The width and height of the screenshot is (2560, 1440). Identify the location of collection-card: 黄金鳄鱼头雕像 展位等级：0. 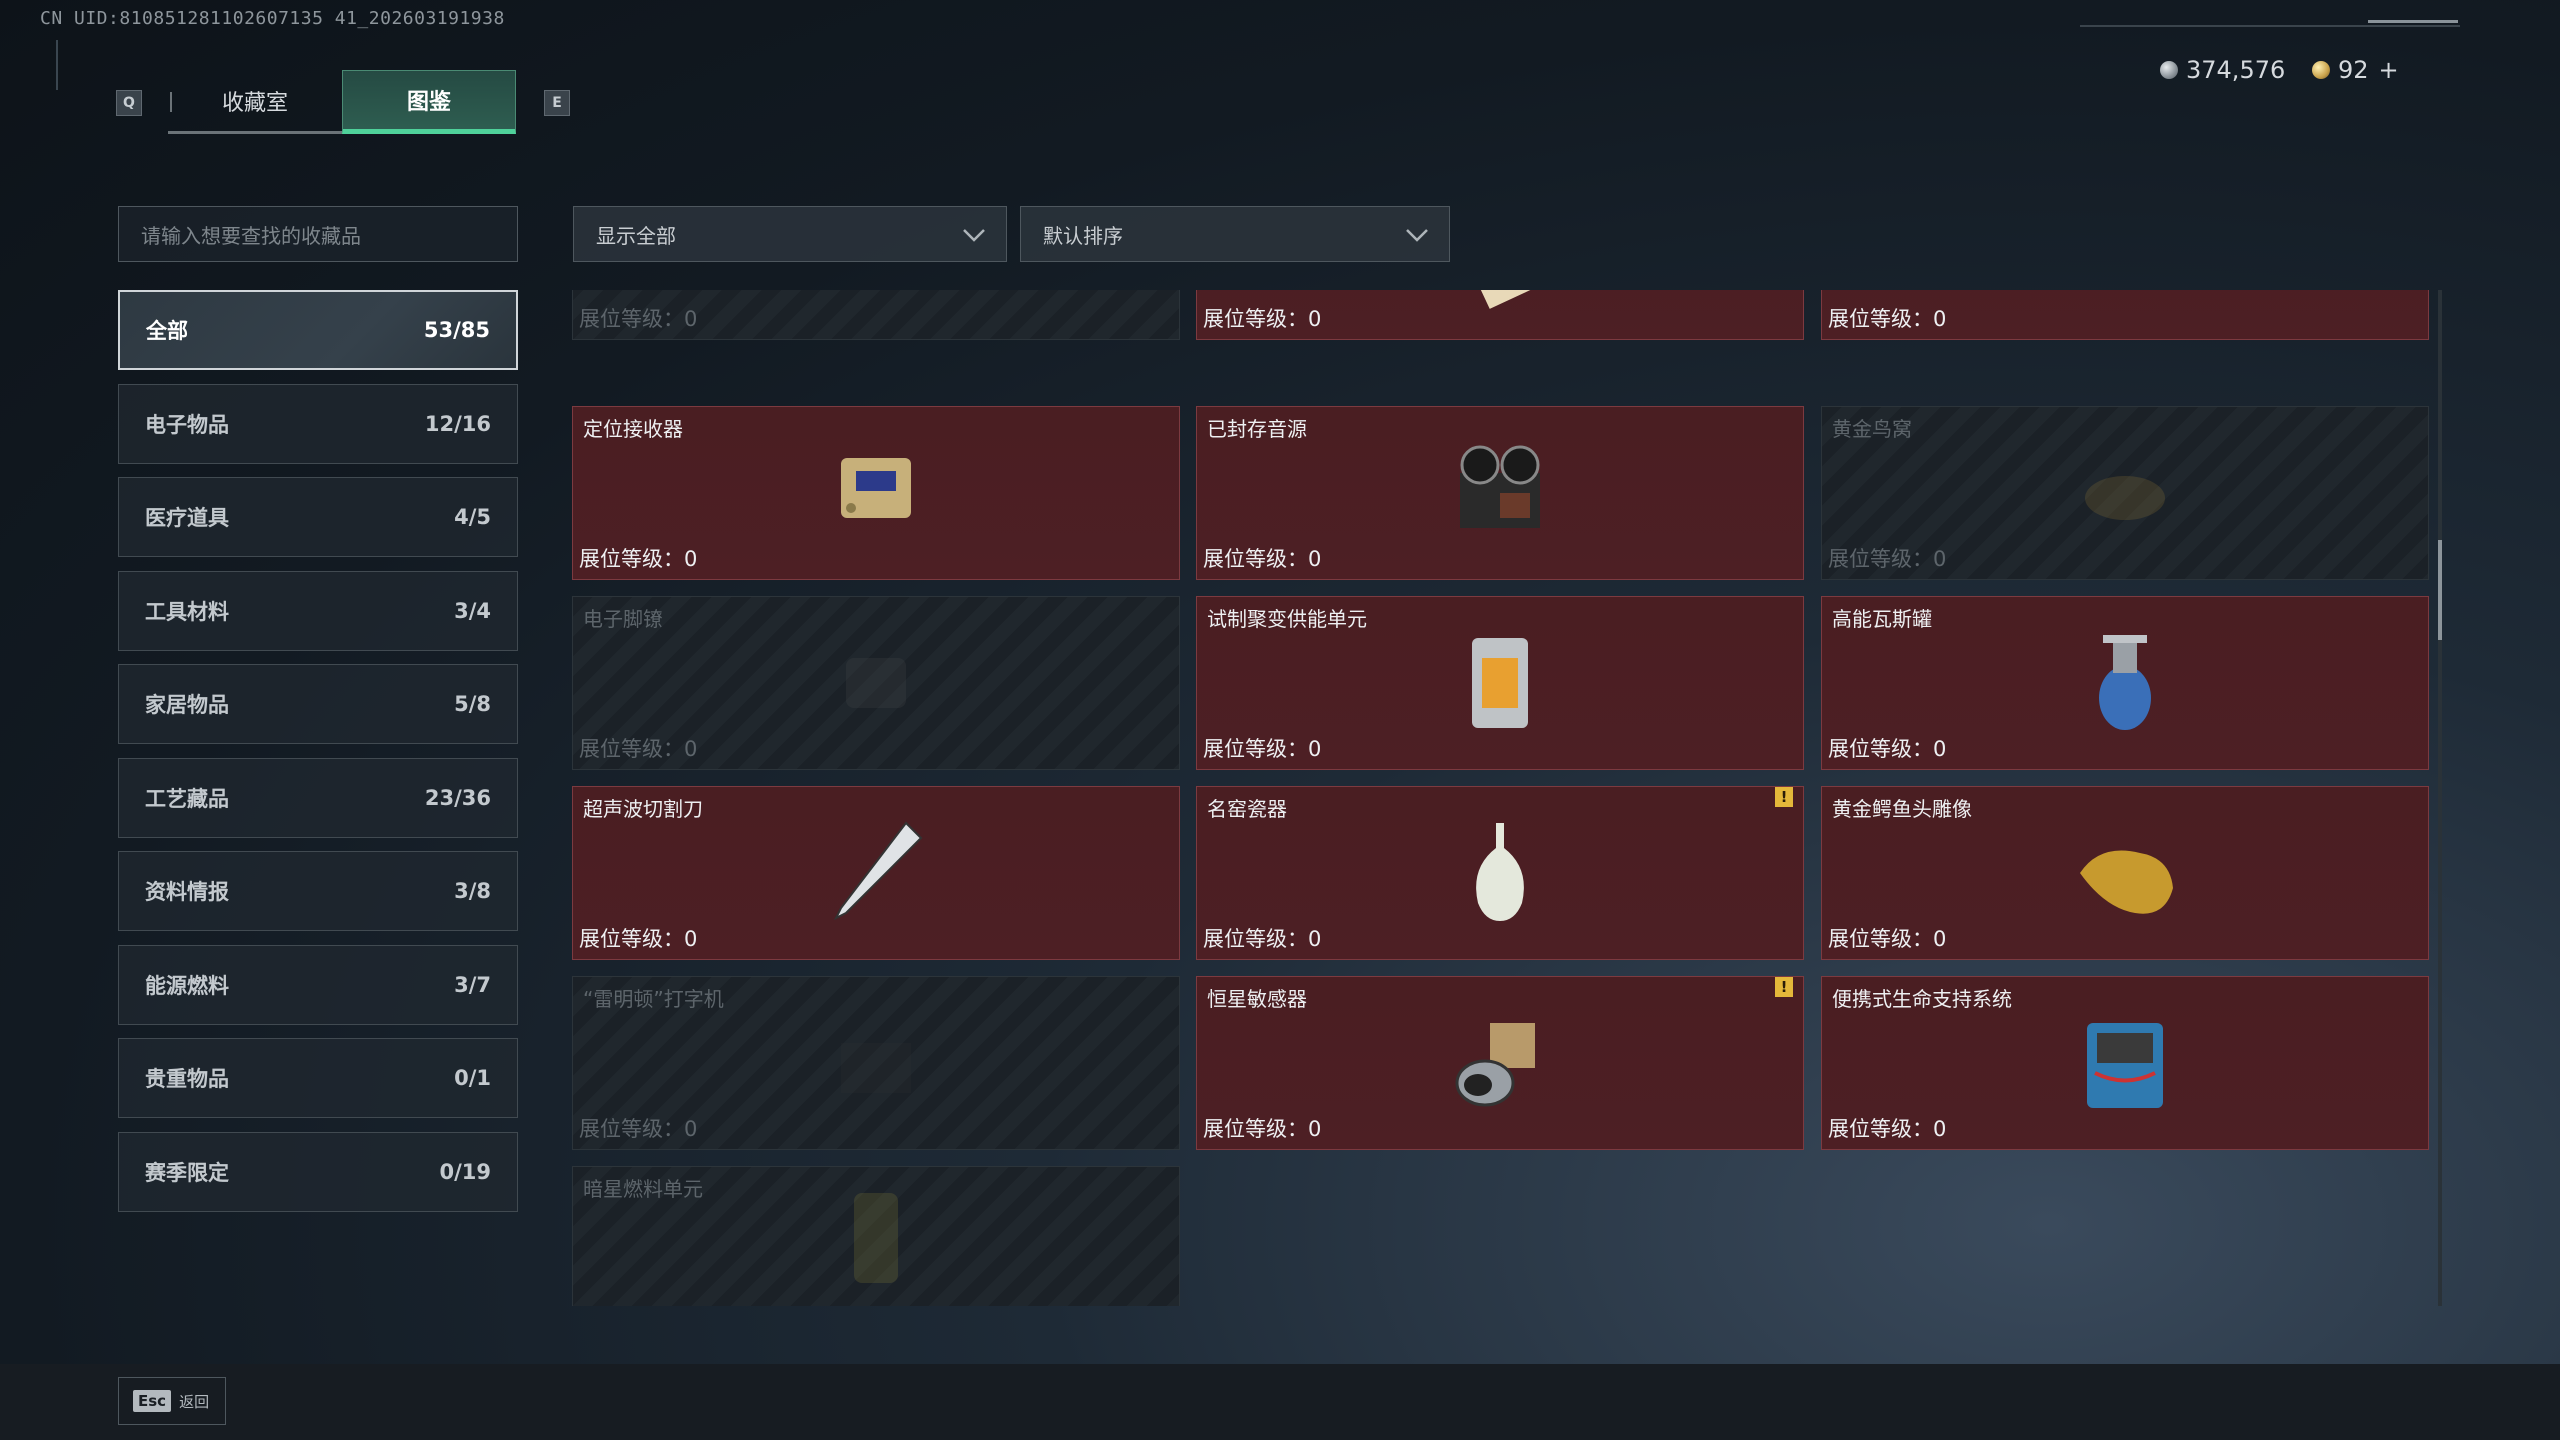
(2125, 873).